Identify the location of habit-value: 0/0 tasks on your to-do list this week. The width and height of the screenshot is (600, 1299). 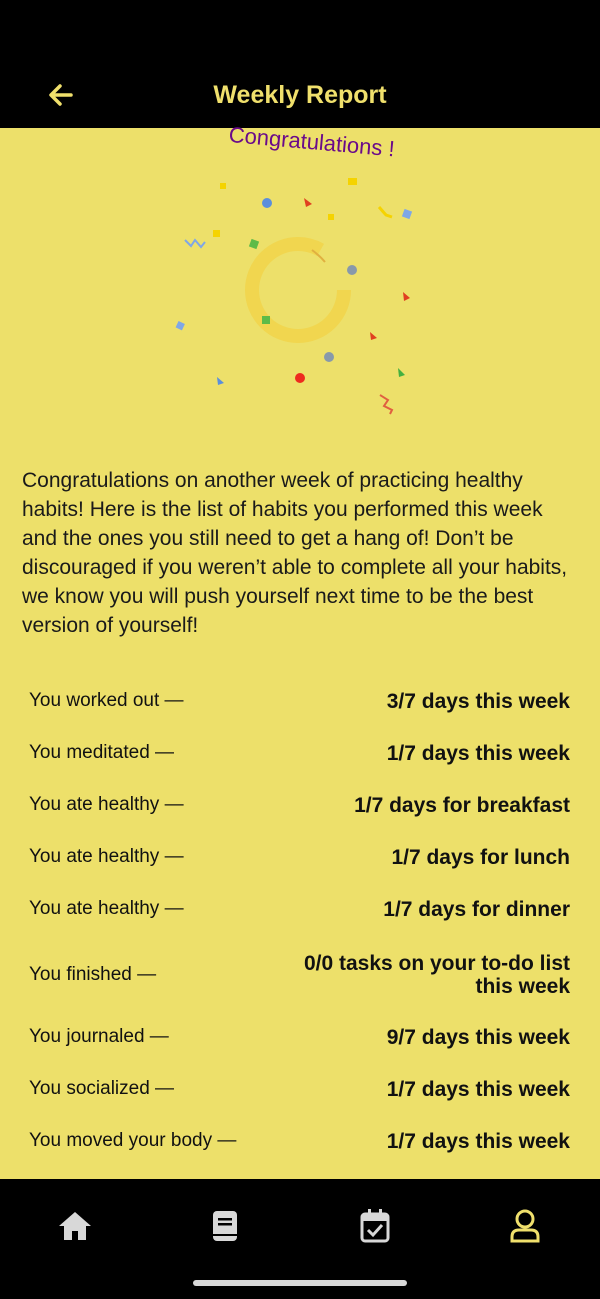
(436, 975).